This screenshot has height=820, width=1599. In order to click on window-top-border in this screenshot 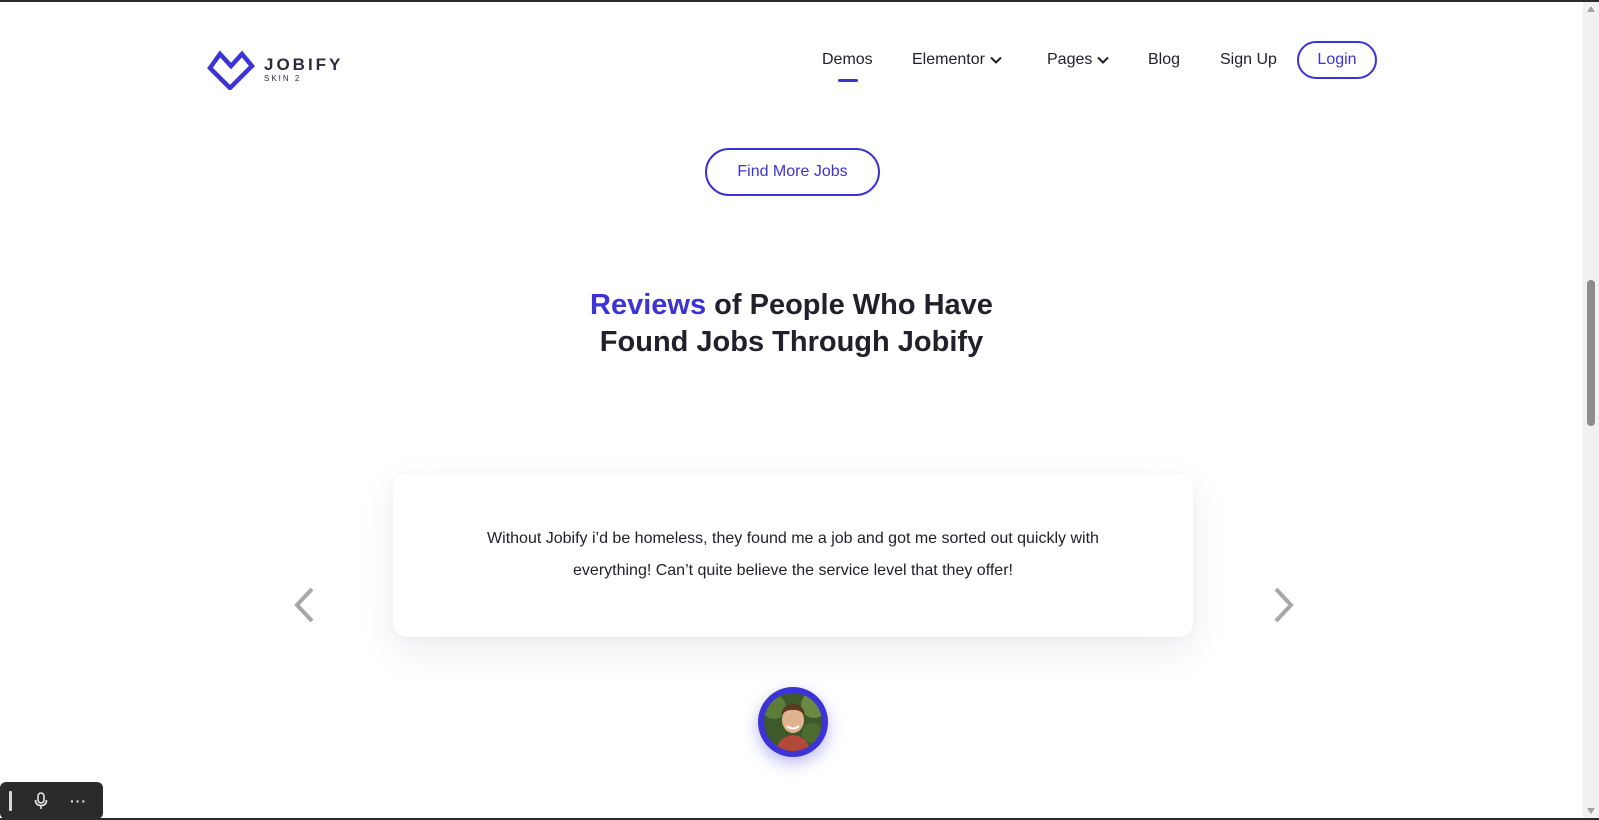, I will do `click(799, 1)`.